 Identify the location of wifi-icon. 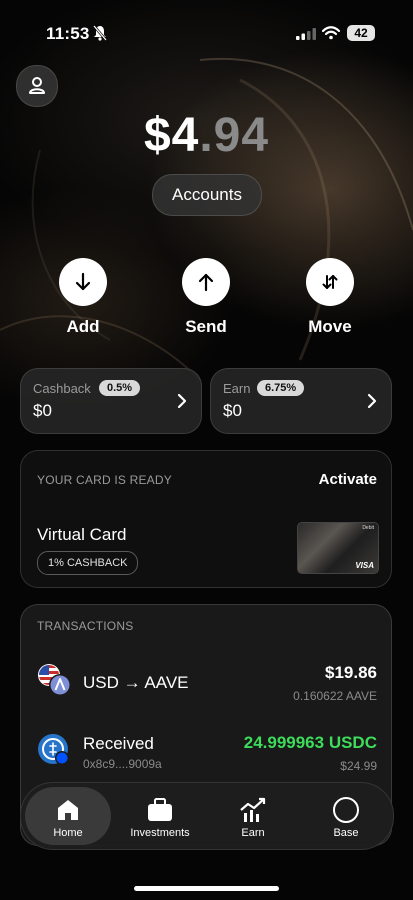
(331, 33).